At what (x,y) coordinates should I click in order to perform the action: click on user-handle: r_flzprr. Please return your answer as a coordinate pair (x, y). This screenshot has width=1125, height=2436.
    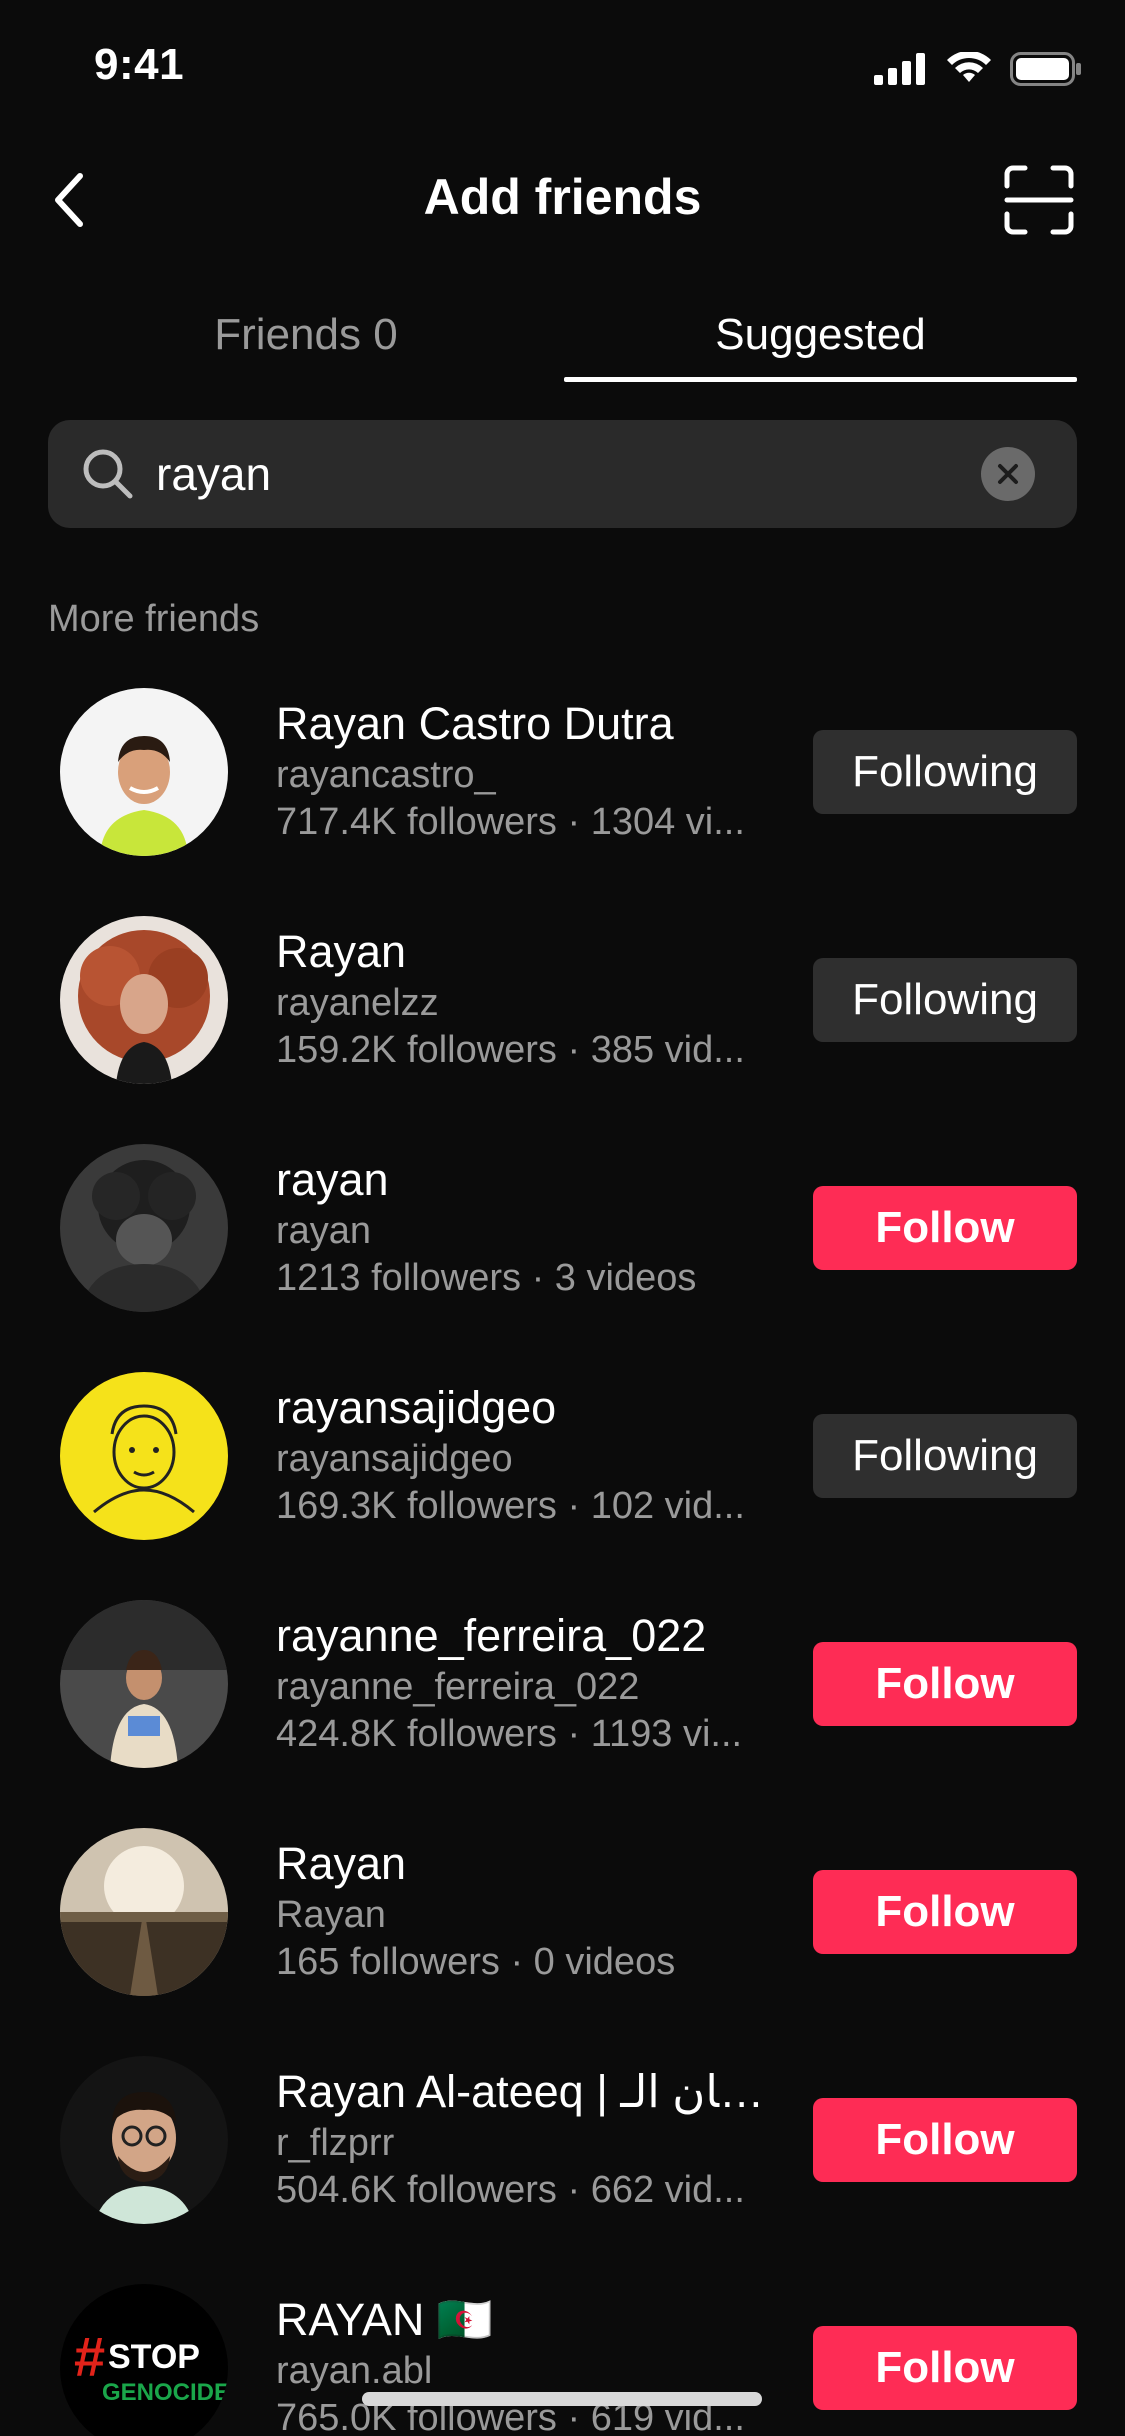
    Looking at the image, I should click on (335, 2143).